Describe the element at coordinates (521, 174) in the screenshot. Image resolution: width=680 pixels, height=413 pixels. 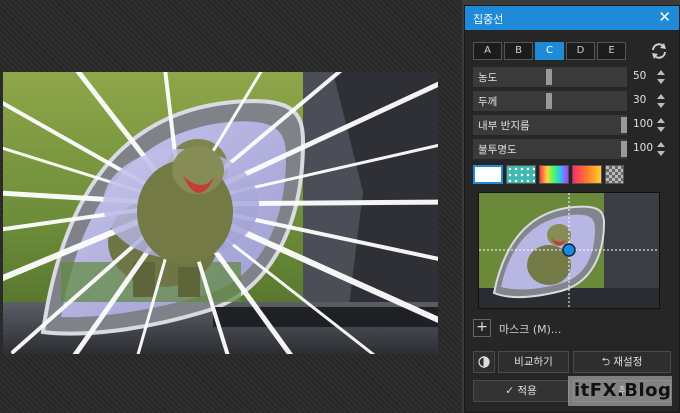
I see `swatch-dots` at that location.